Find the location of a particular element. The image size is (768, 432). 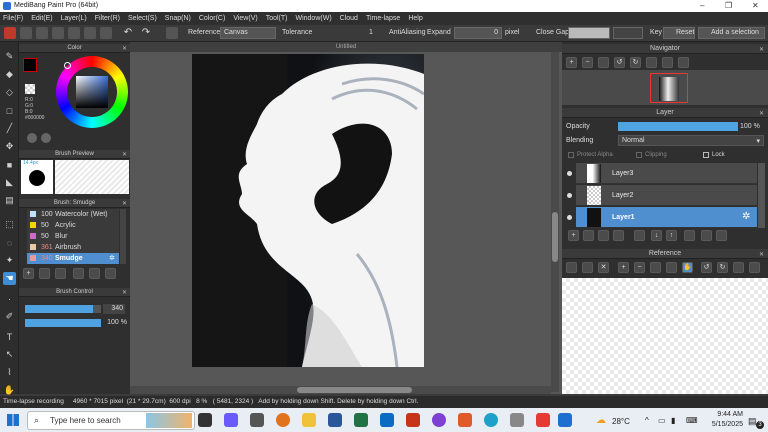

reference-rotate-left-icon: ↺ is located at coordinates (706, 267).